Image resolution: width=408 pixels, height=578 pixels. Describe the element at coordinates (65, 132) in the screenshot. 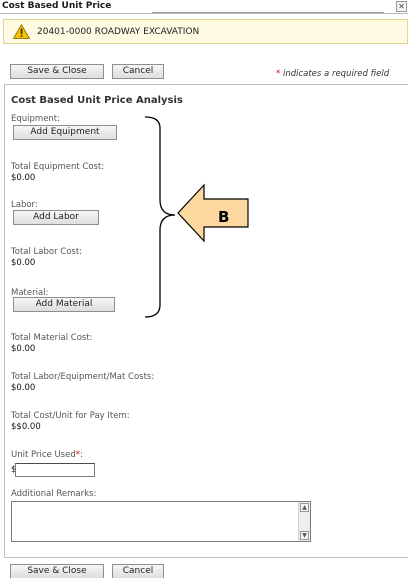

I see `add-equipment-button: Add Equipment` at that location.